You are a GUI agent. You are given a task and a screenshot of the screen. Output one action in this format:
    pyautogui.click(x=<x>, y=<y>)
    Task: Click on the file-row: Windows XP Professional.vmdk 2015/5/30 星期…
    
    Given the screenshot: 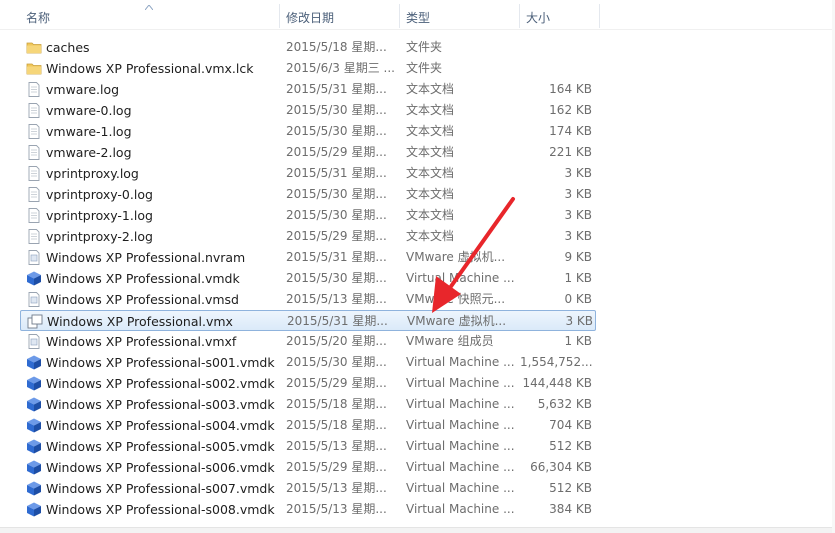 What is the action you would take?
    pyautogui.click(x=308, y=278)
    